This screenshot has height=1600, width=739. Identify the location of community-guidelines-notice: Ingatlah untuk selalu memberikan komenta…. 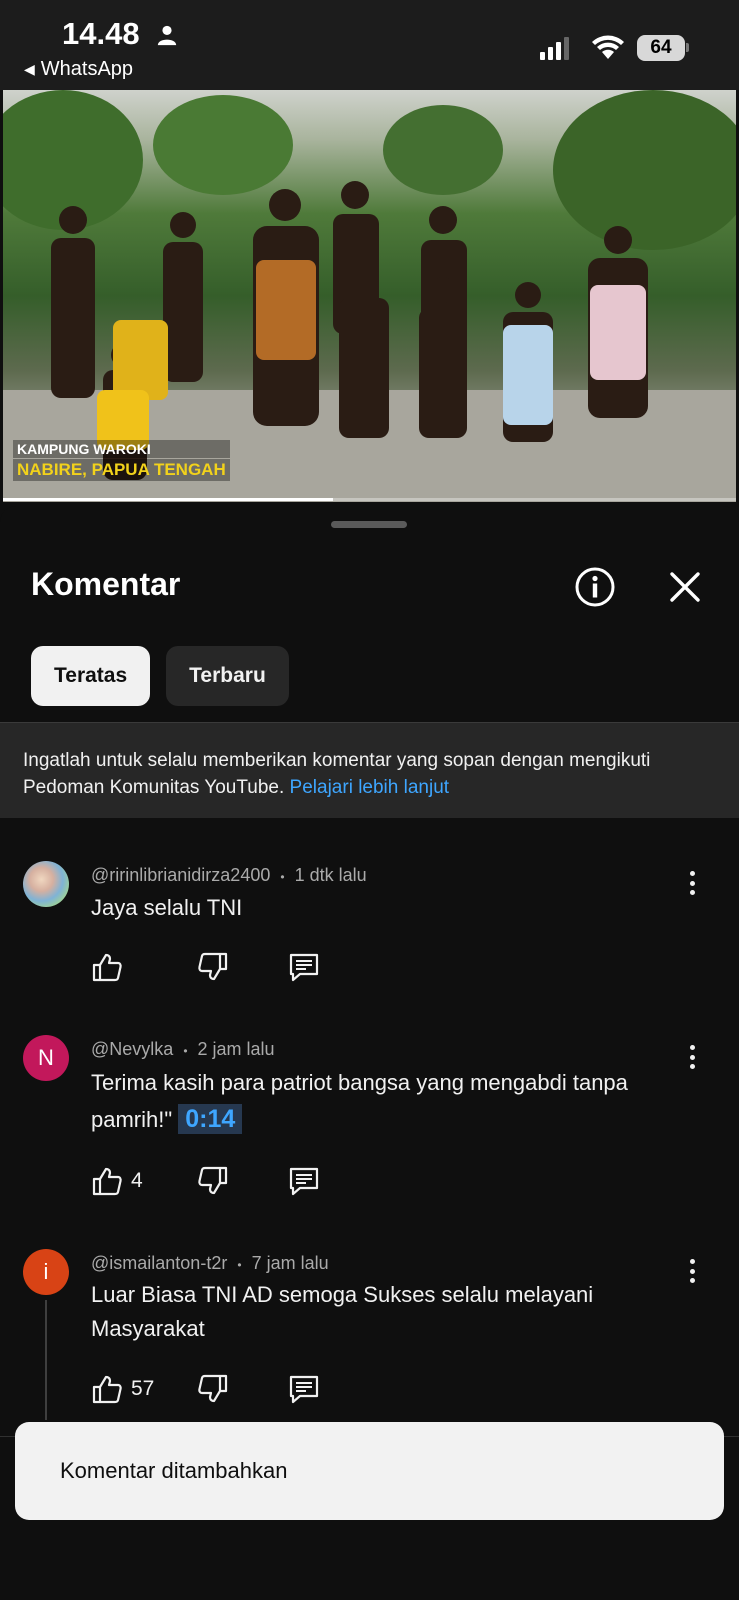
(369, 770).